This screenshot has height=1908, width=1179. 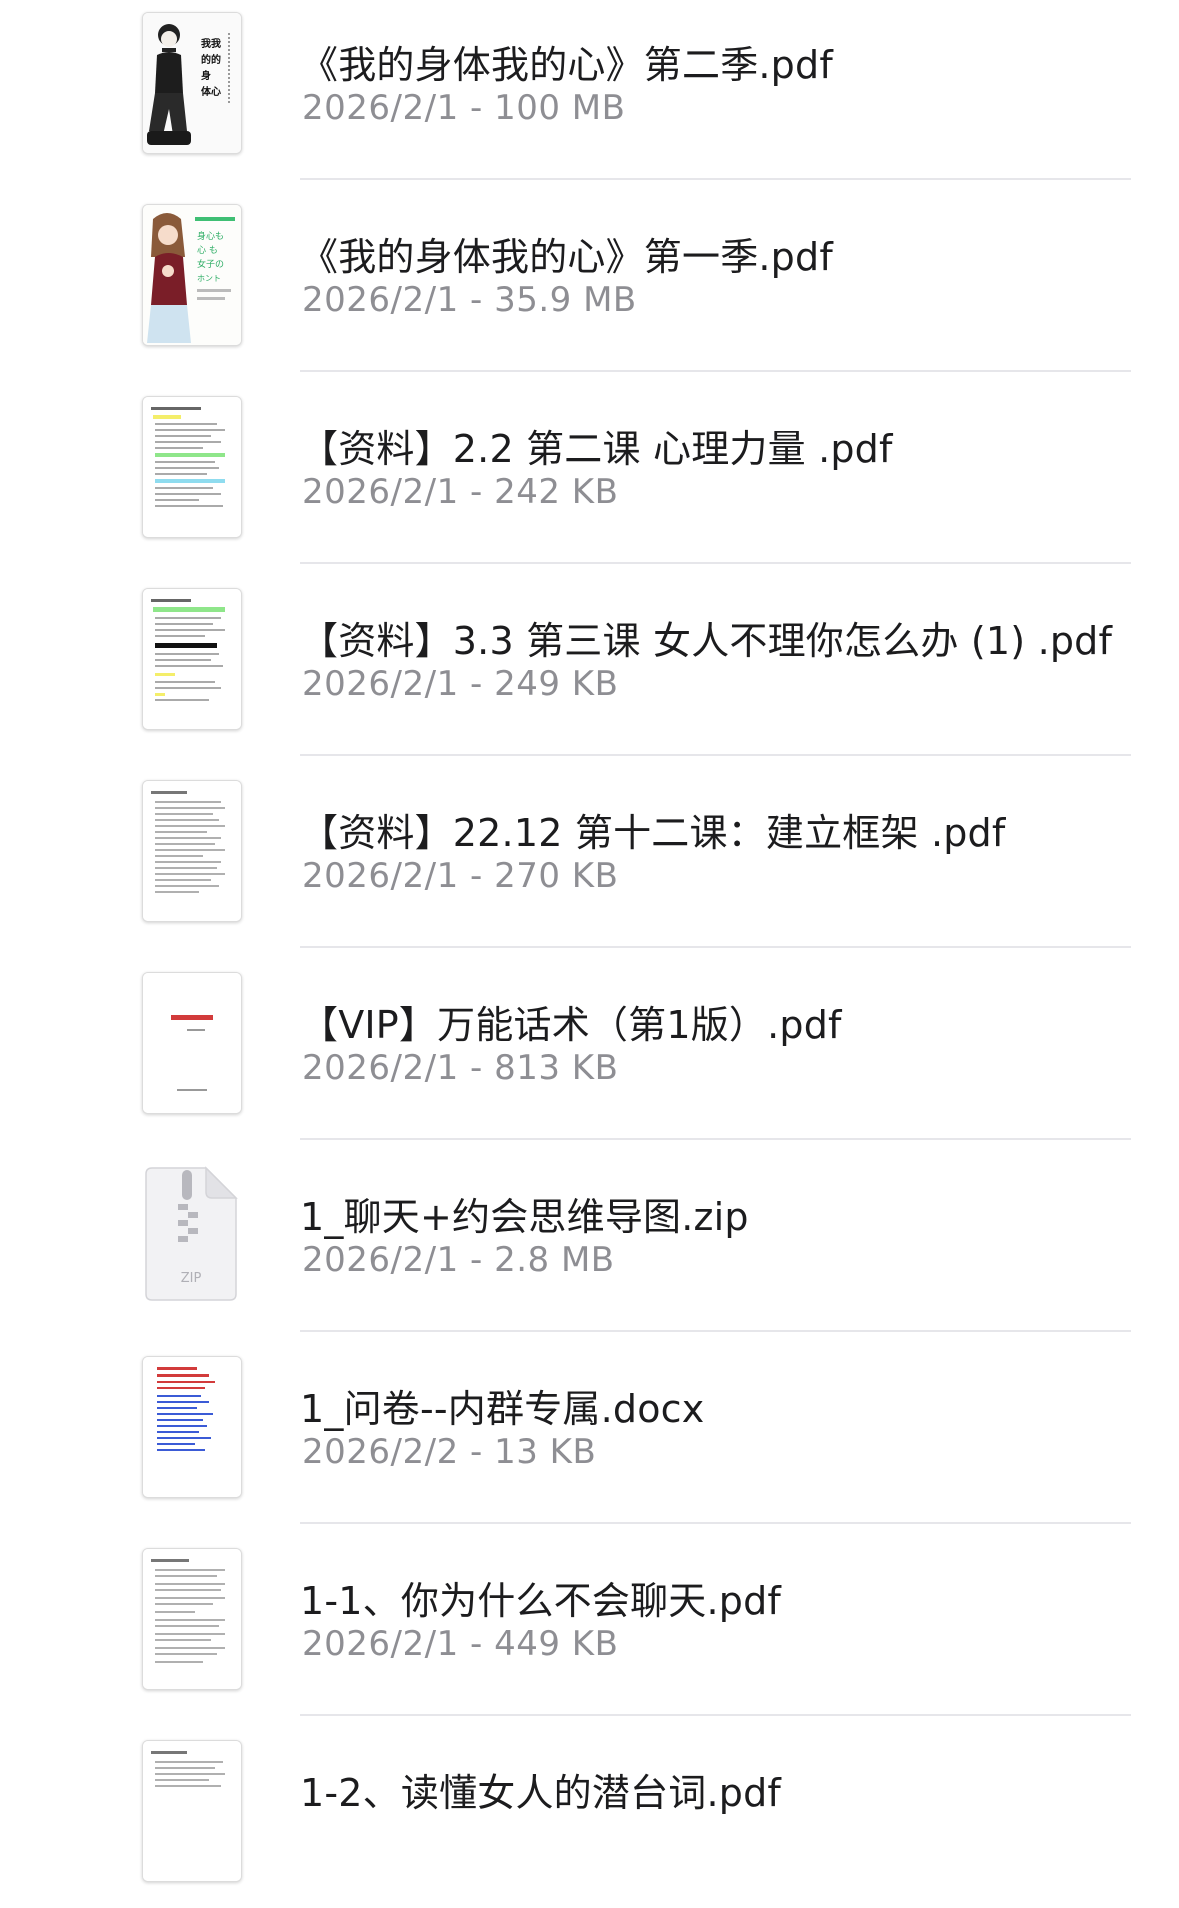 I want to click on zip-file-icon: ZIP, so click(x=191, y=1234).